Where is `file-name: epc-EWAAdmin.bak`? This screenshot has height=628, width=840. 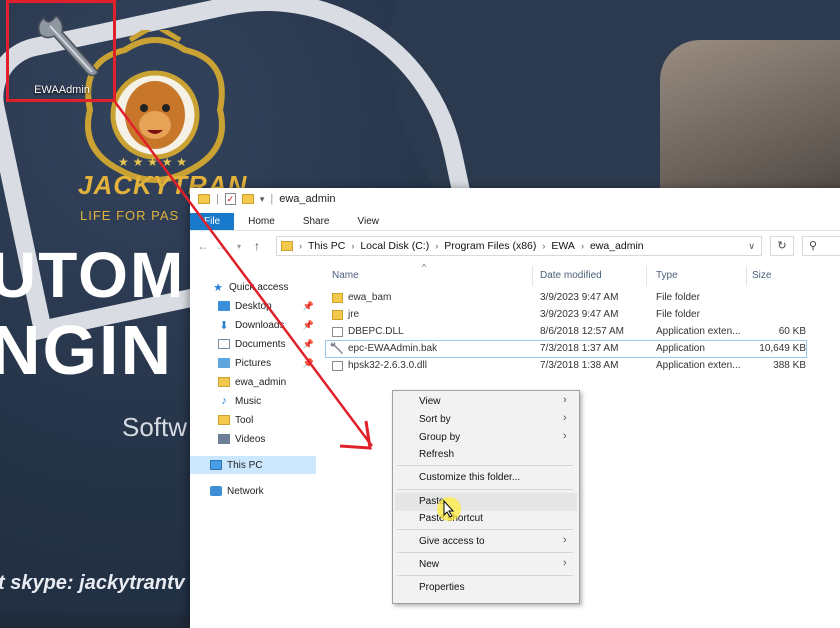
file-name: epc-EWAAdmin.bak is located at coordinates (393, 348).